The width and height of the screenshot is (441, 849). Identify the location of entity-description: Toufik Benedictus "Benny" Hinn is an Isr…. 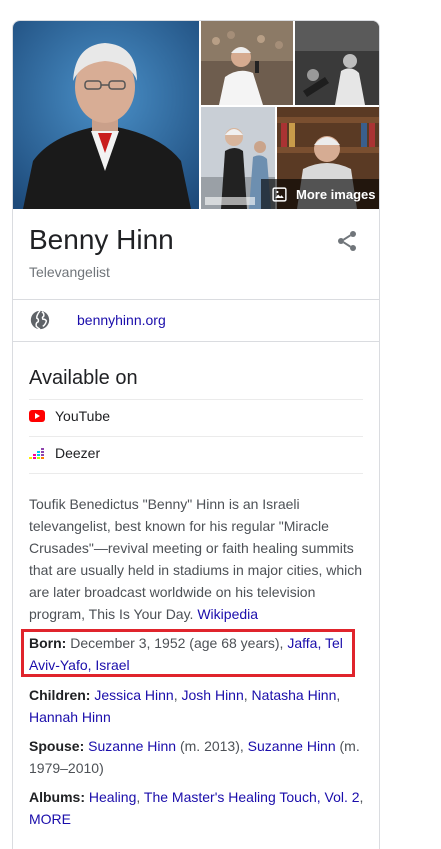
(199, 559).